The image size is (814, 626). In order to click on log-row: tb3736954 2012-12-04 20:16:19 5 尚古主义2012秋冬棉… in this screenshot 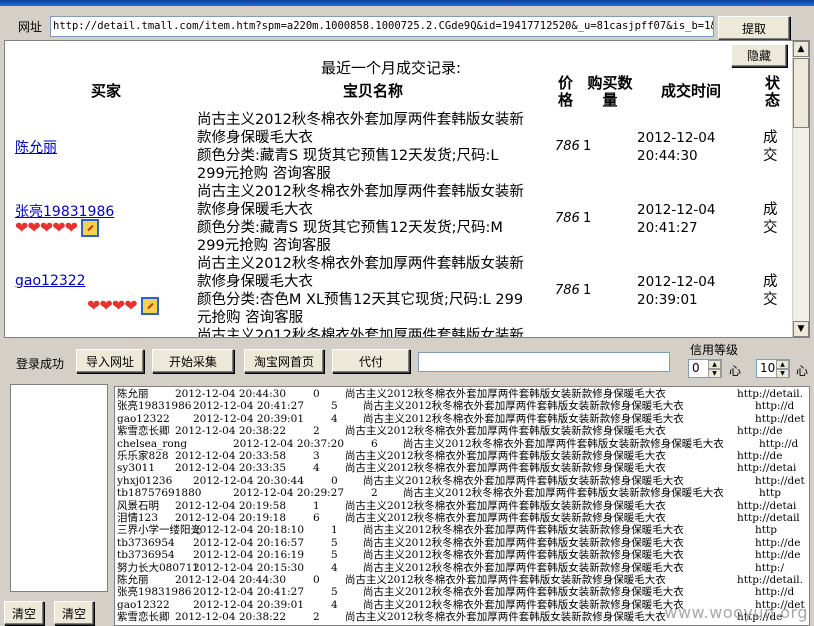, I will do `click(463, 555)`.